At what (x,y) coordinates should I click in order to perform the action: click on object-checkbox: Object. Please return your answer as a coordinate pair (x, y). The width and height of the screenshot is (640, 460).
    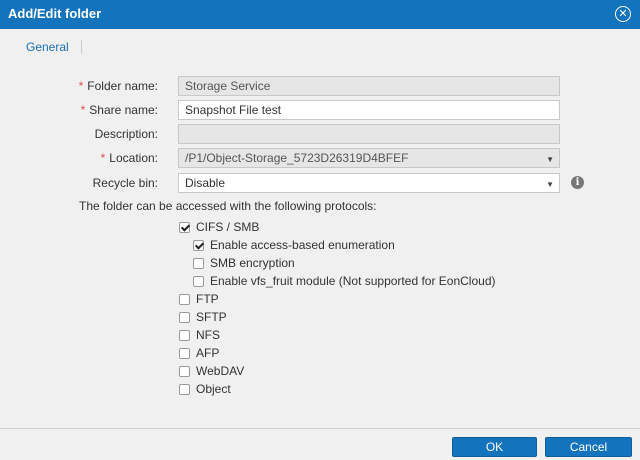
    Looking at the image, I should click on (205, 389).